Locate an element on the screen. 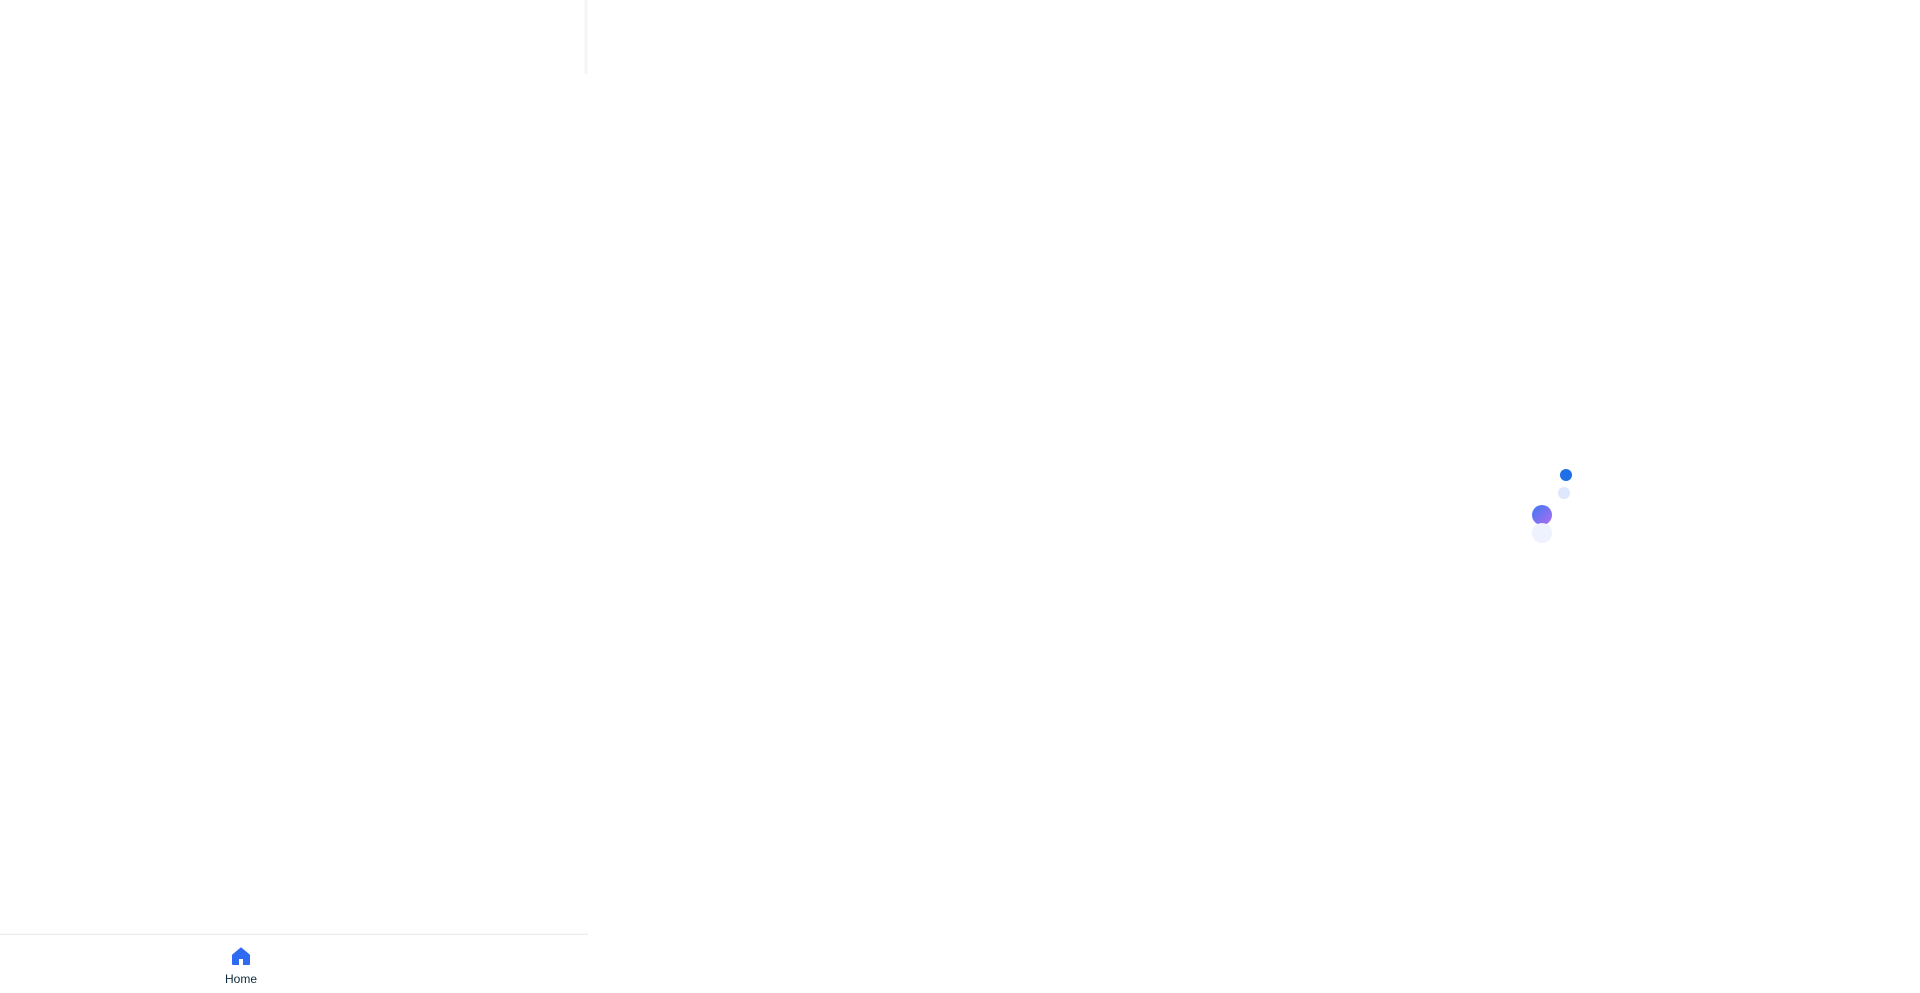  spinner-dot-faint is located at coordinates (1564, 493).